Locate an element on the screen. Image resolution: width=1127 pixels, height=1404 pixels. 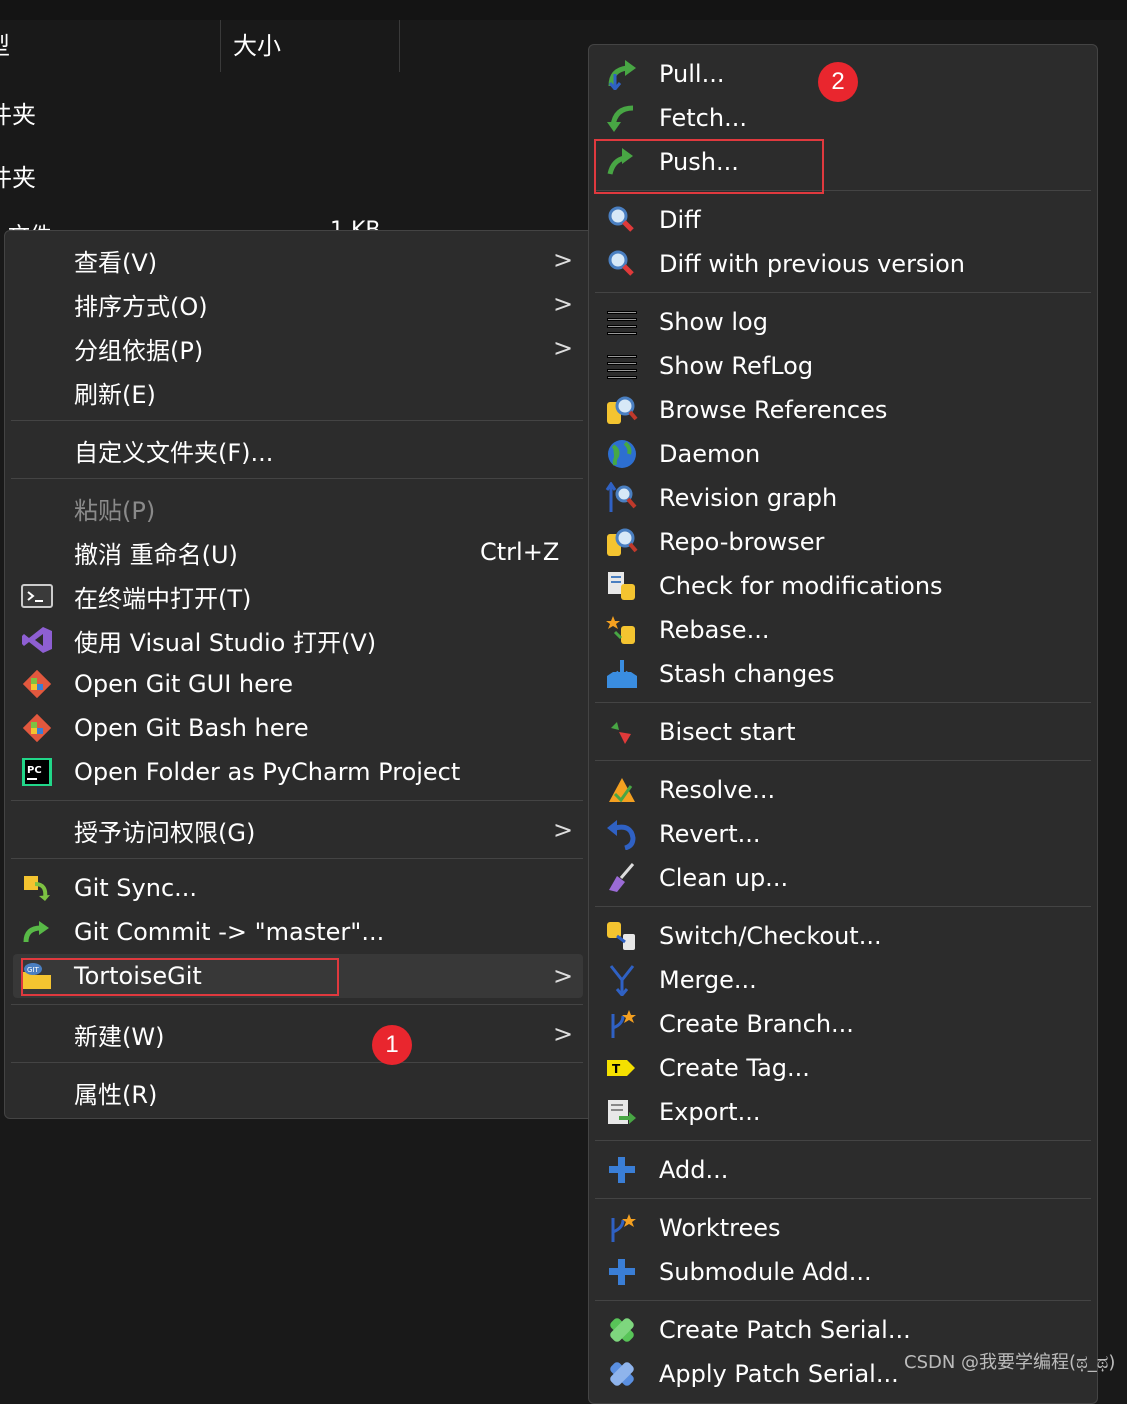
menu-item-browse-references: Browse References is located at coordinates (843, 410).